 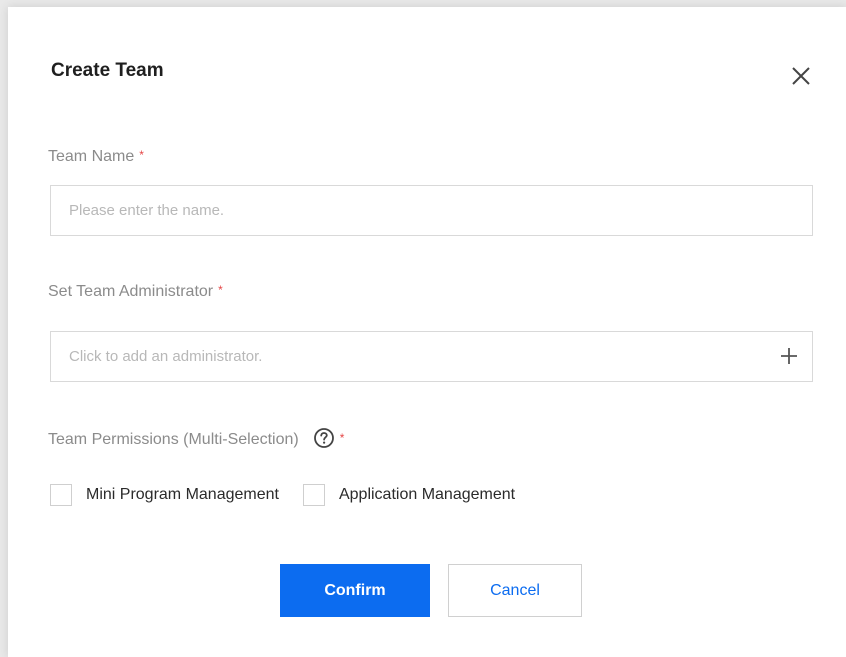 I want to click on team-name-field, so click(x=431, y=210).